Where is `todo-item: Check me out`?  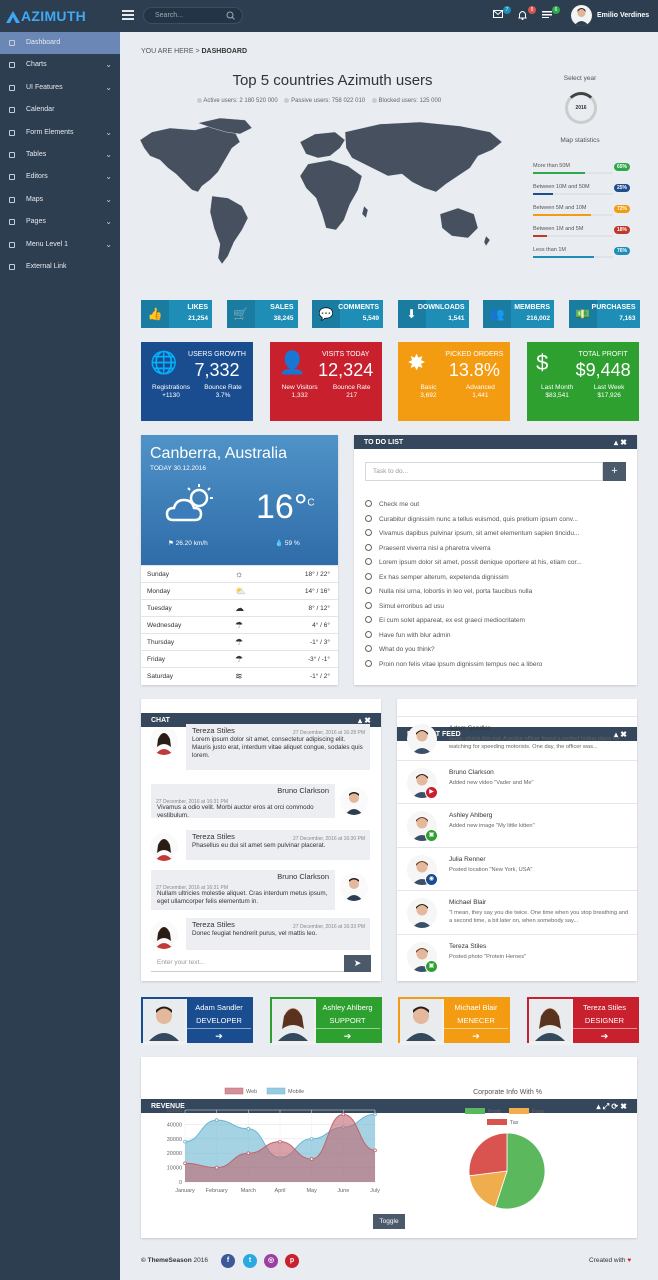 todo-item: Check me out is located at coordinates (485, 504).